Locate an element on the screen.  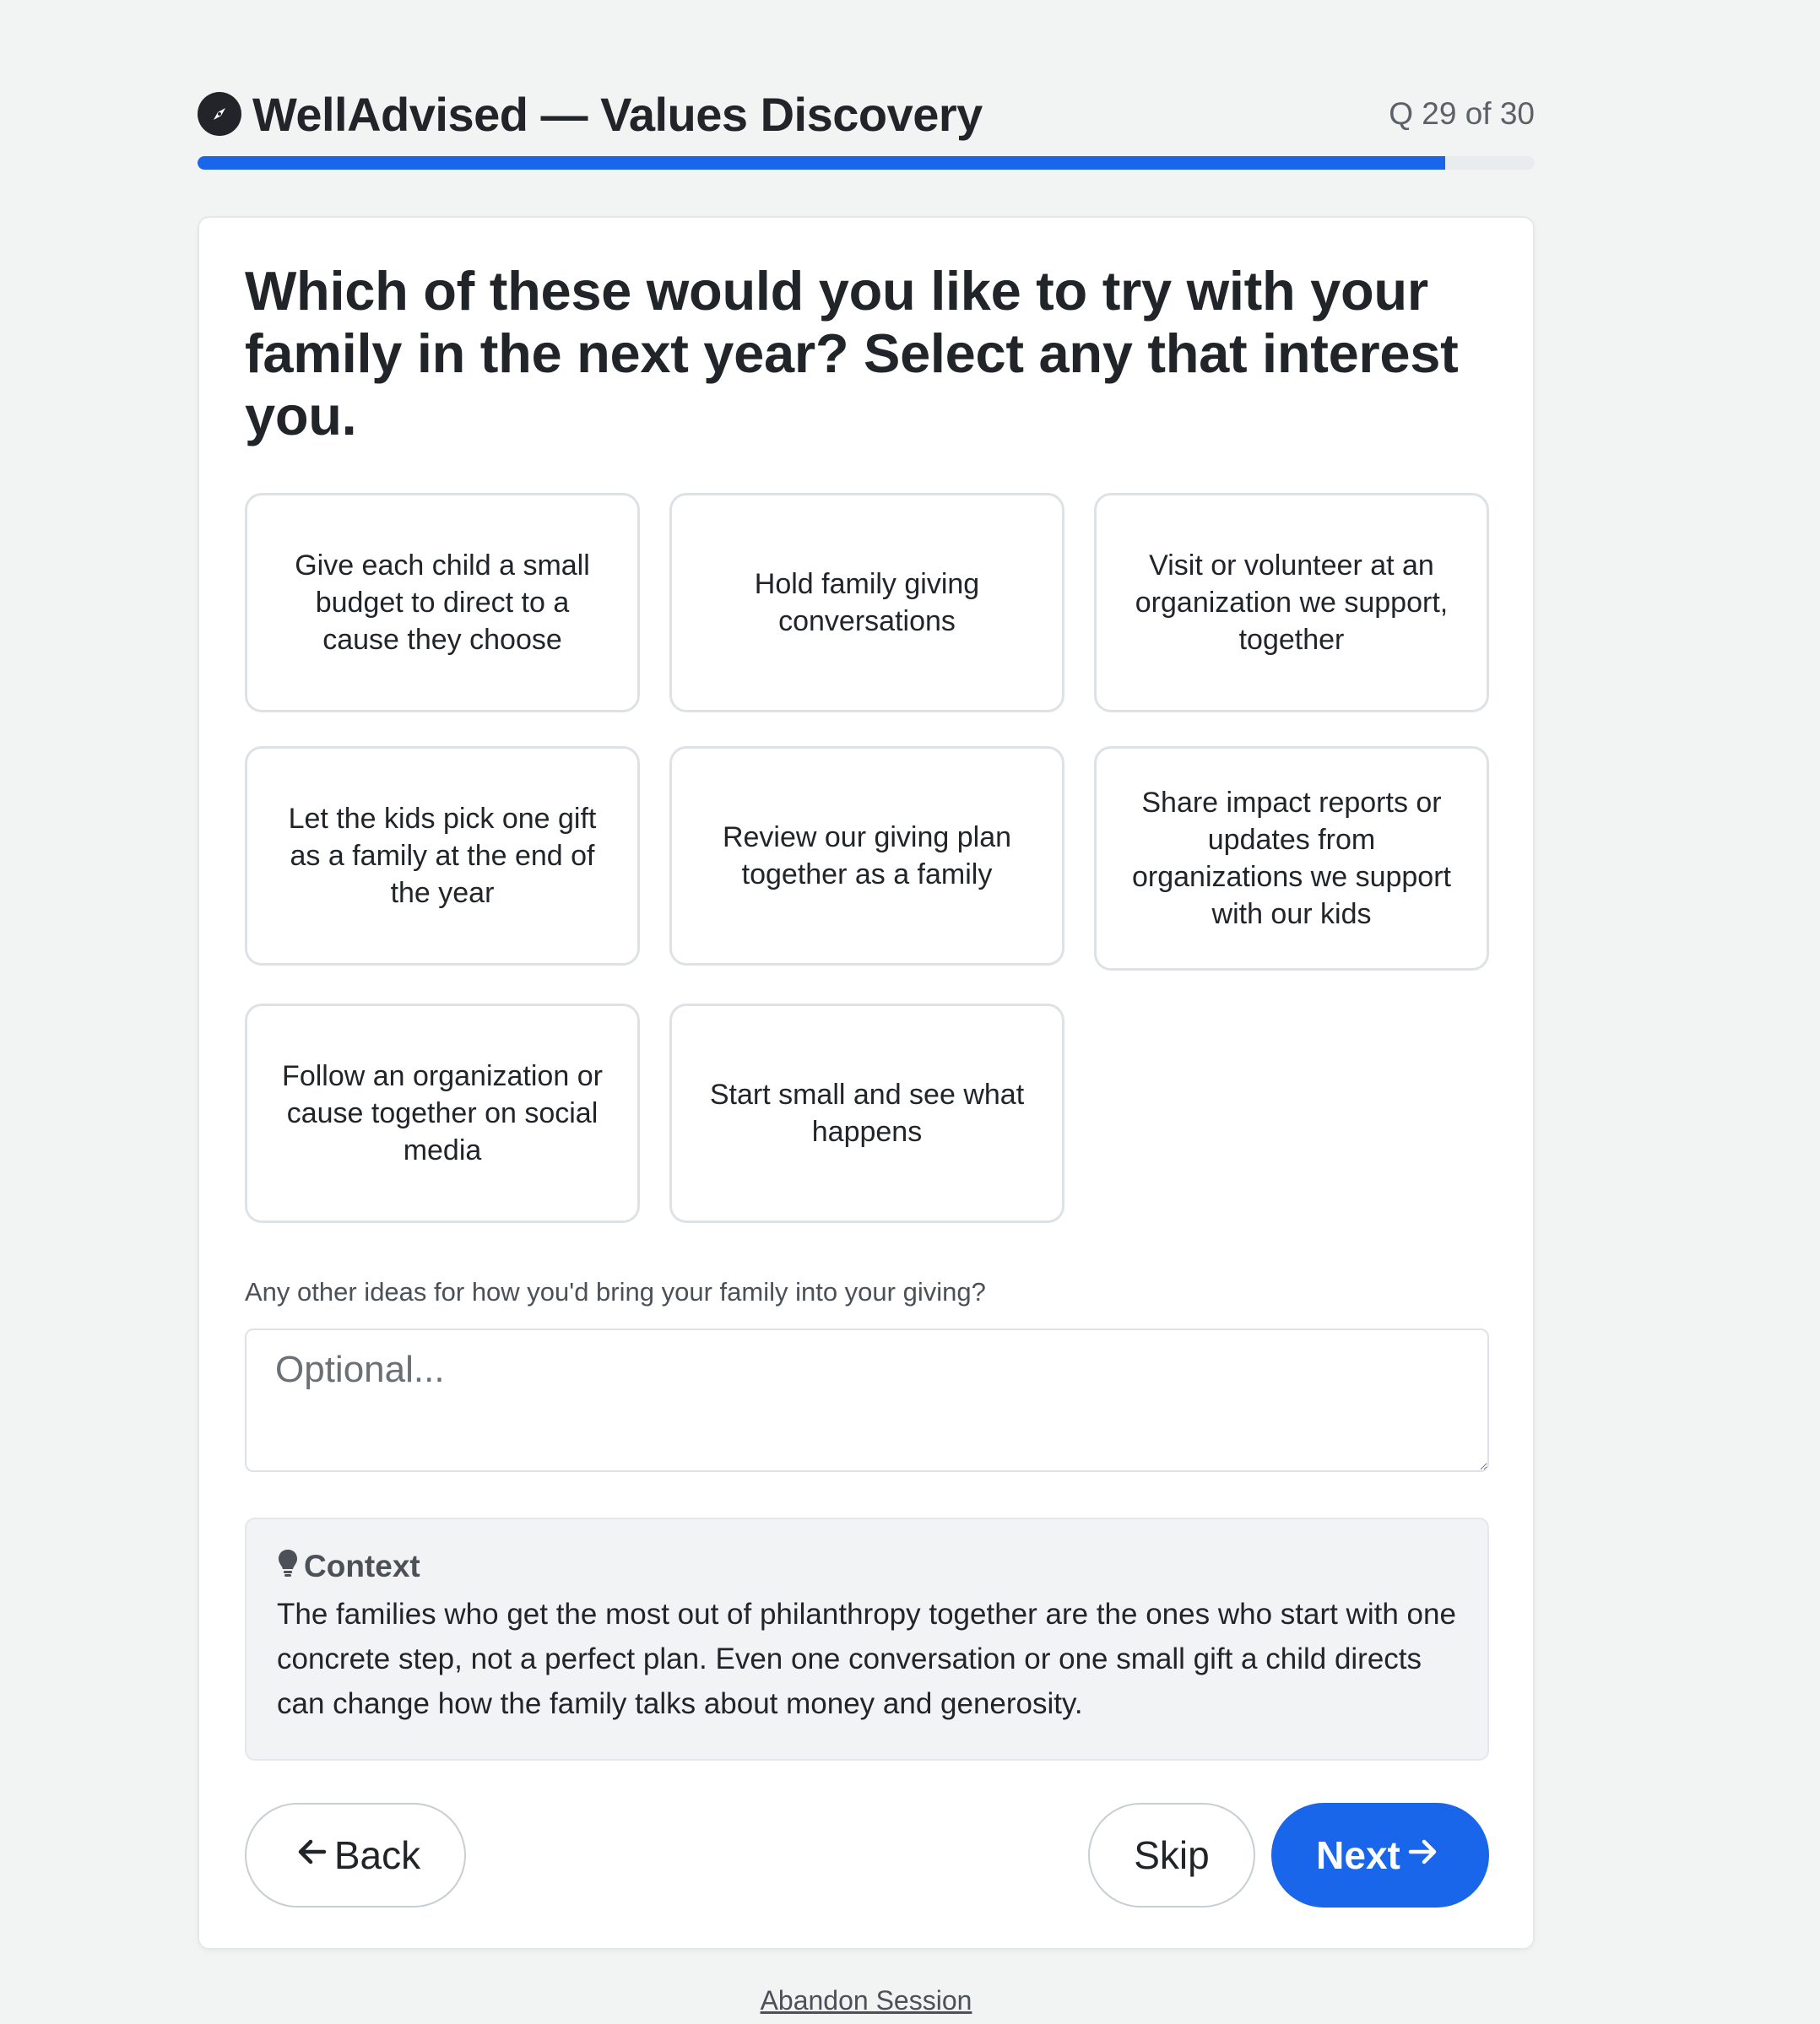
next-label: Next is located at coordinates (1358, 1855).